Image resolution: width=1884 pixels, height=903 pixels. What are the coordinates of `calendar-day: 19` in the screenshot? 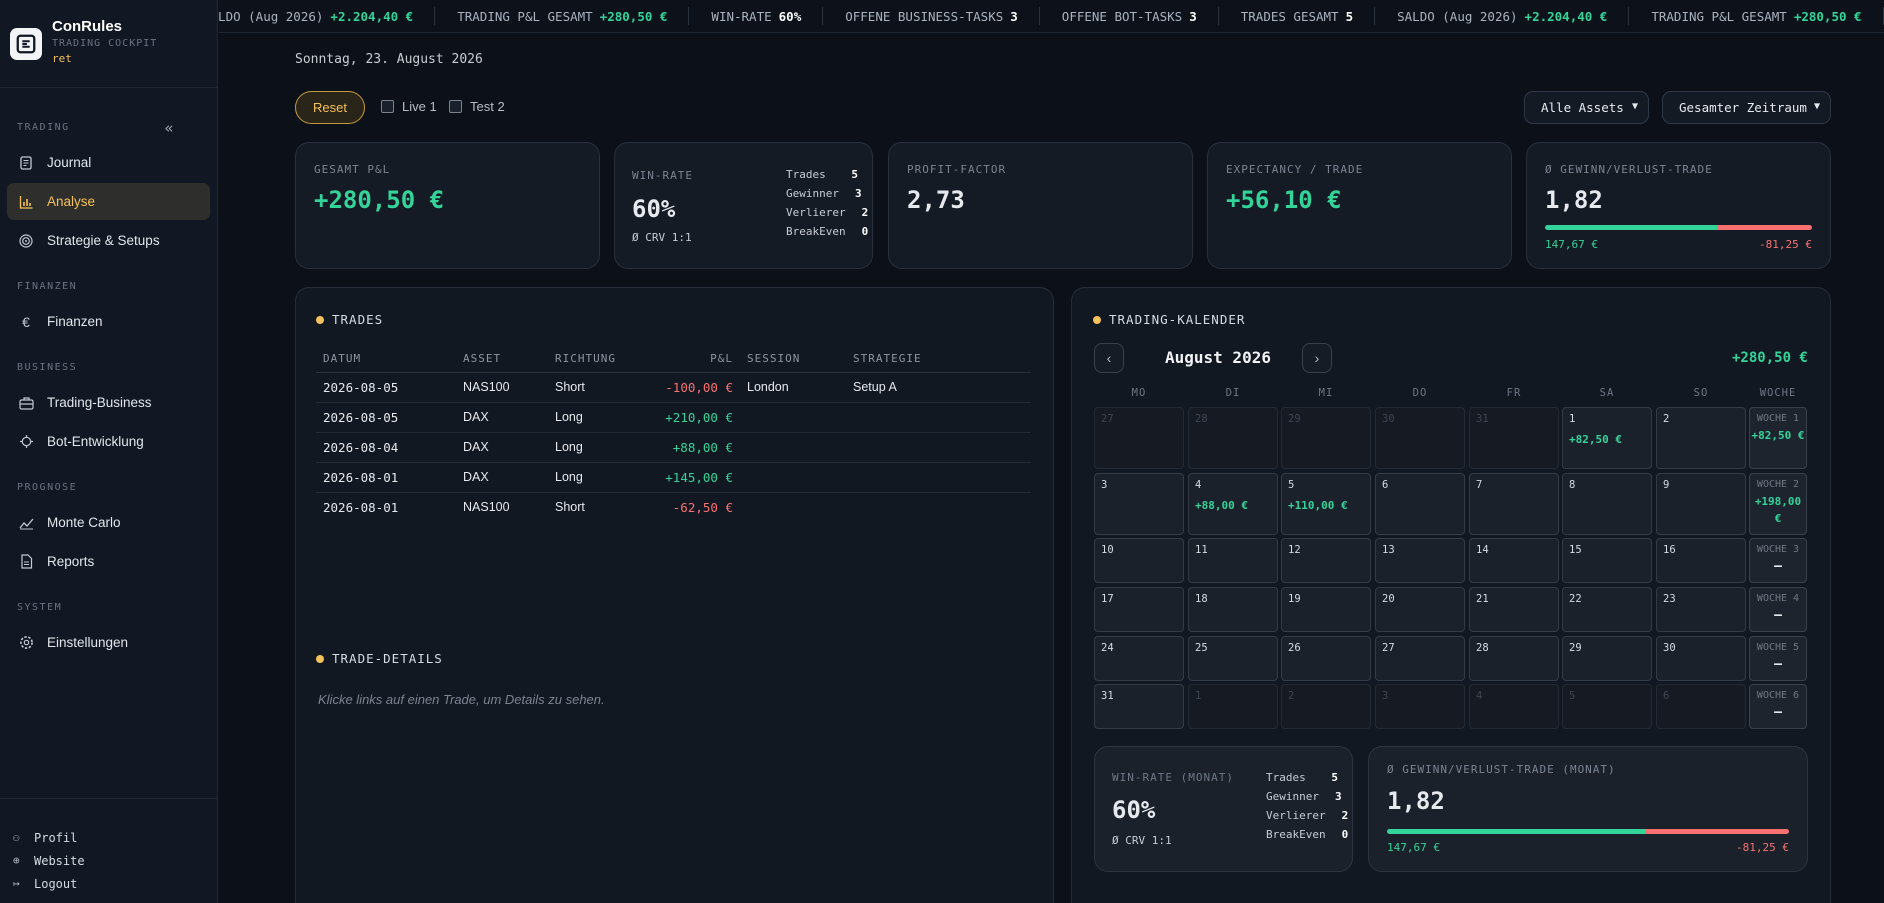 It's located at (1326, 609).